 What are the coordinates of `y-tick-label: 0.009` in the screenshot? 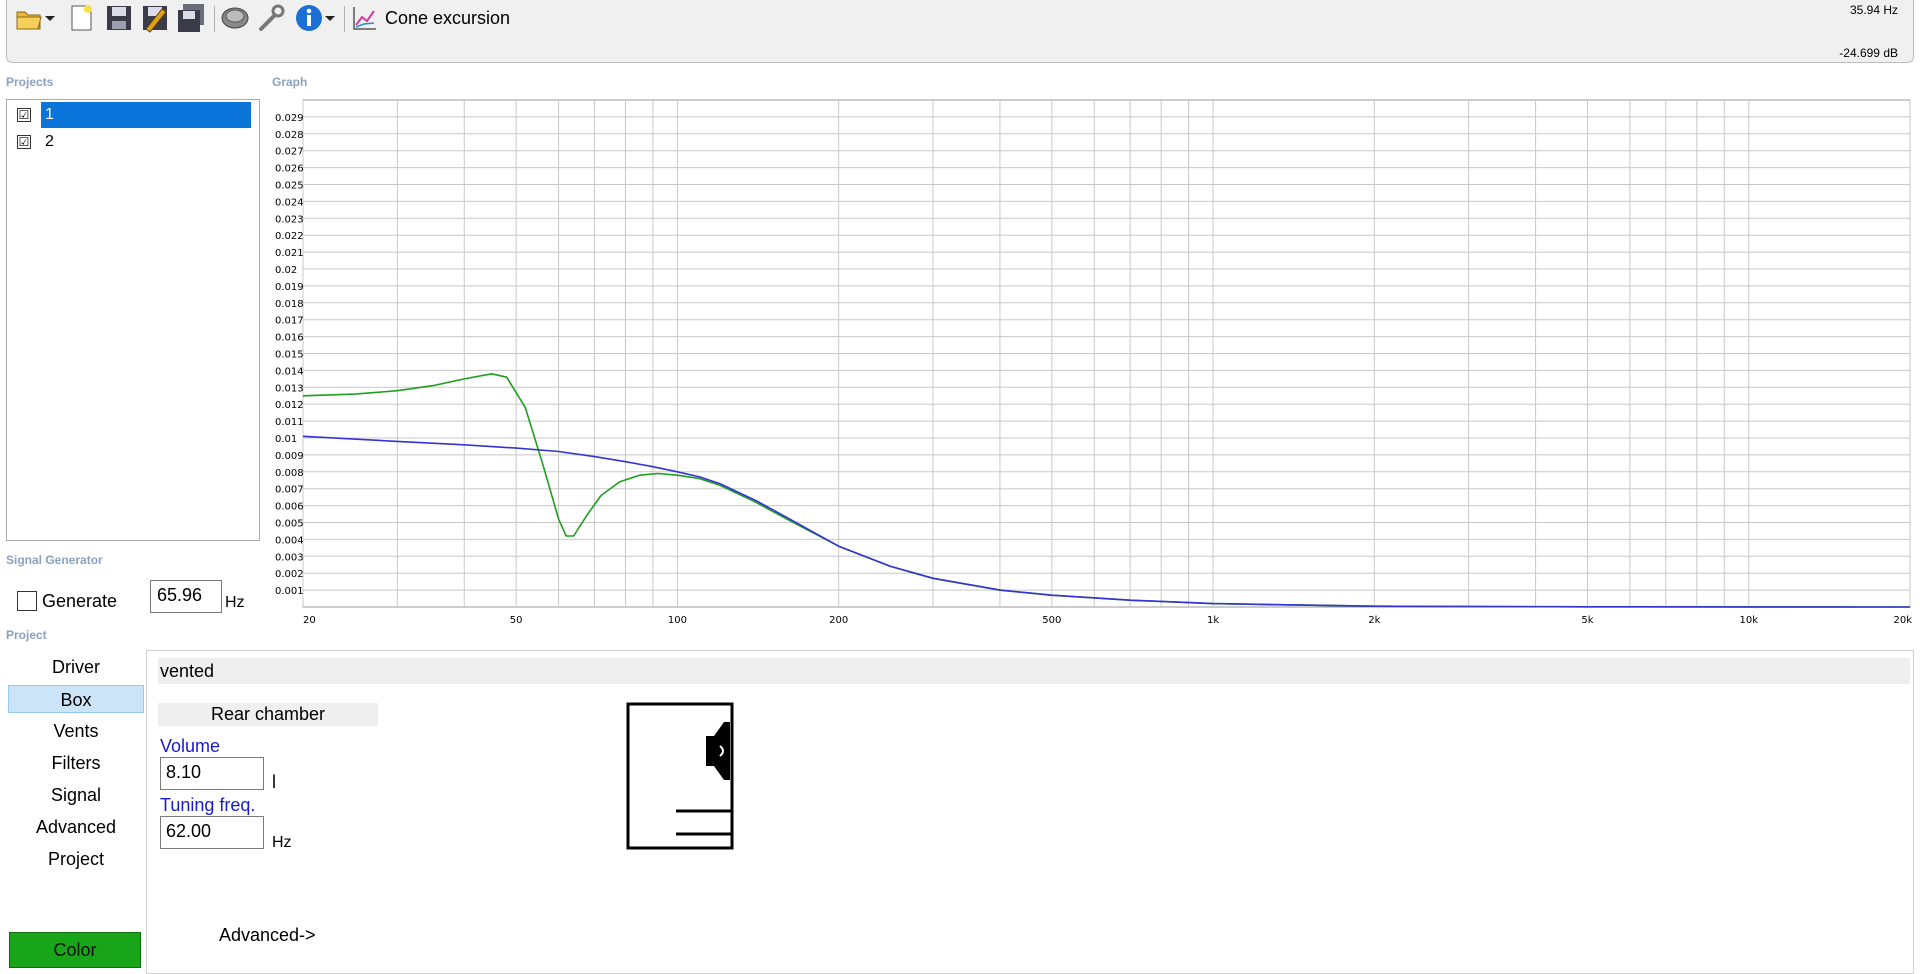 It's located at (289, 456).